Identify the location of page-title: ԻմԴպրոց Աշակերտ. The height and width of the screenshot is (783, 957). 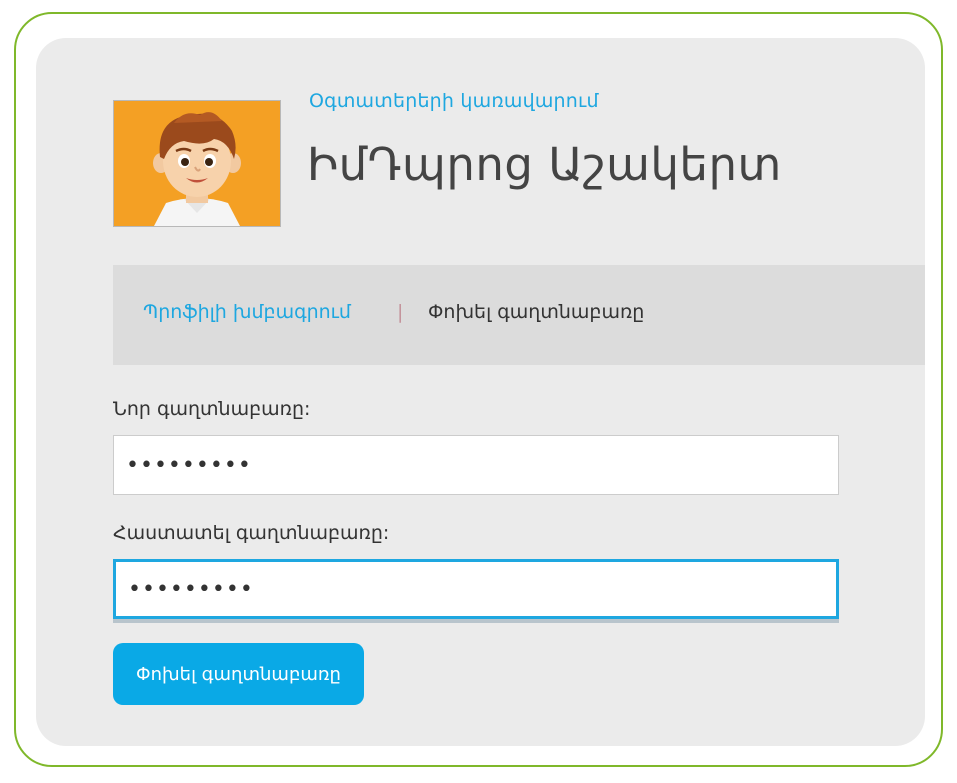
(544, 164).